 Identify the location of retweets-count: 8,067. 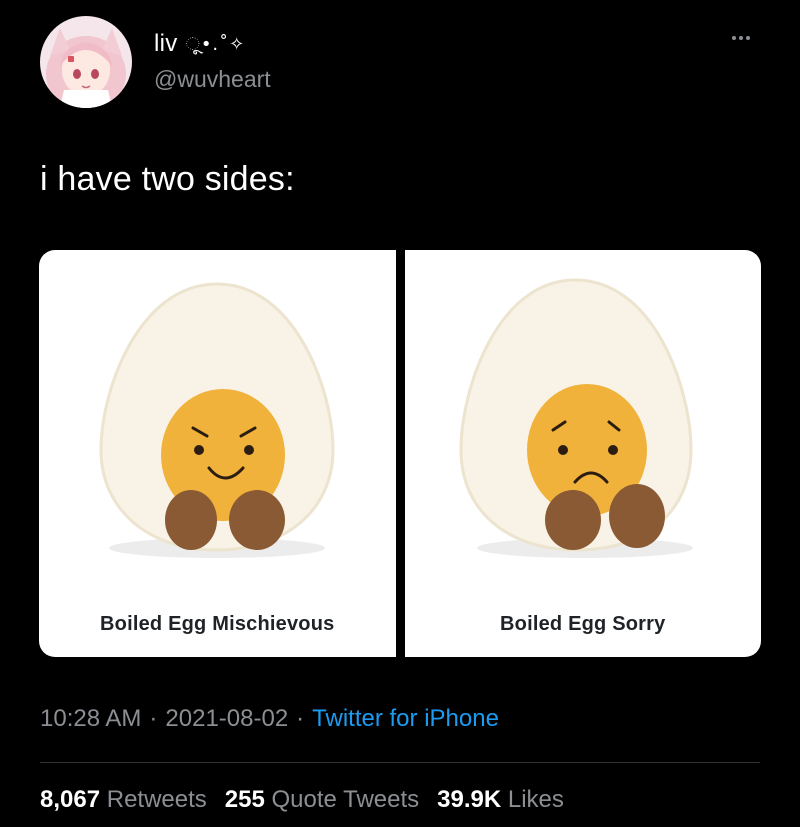
(70, 799).